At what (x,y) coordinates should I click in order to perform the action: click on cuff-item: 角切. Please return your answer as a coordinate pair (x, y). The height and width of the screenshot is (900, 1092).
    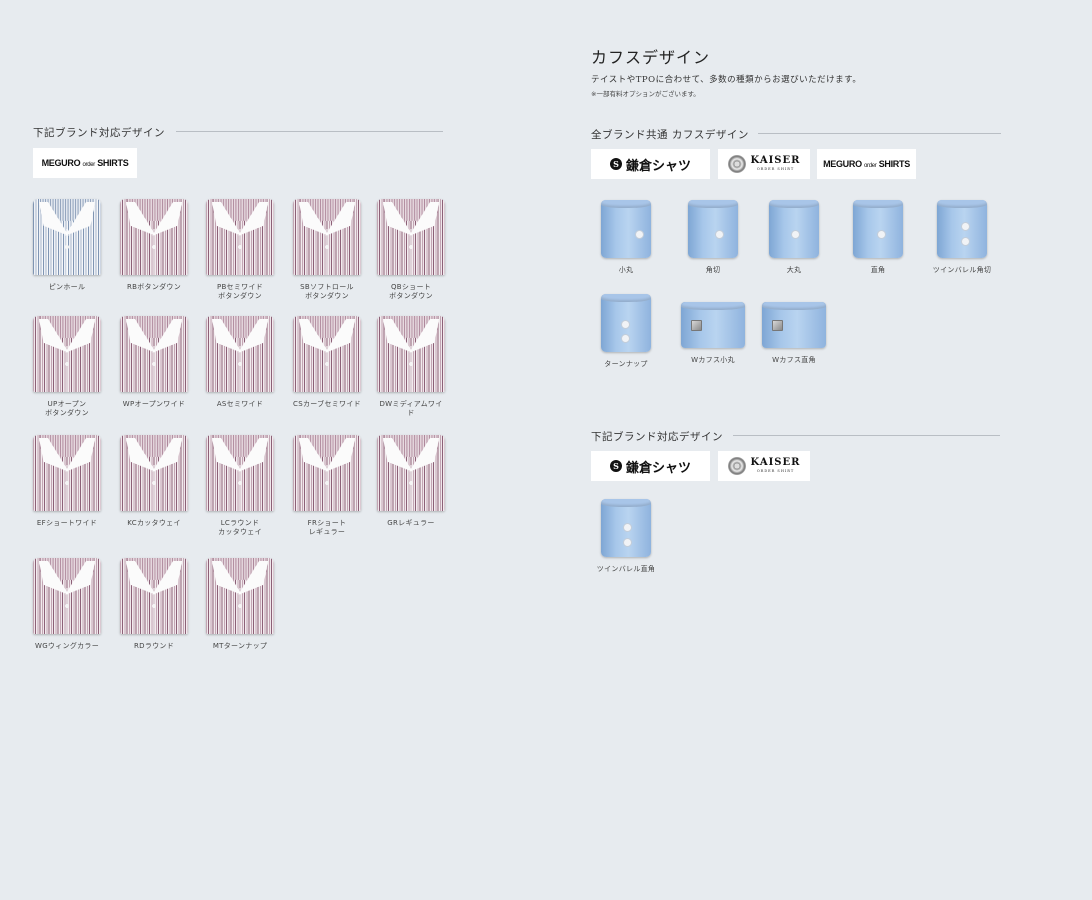
    Looking at the image, I should click on (713, 237).